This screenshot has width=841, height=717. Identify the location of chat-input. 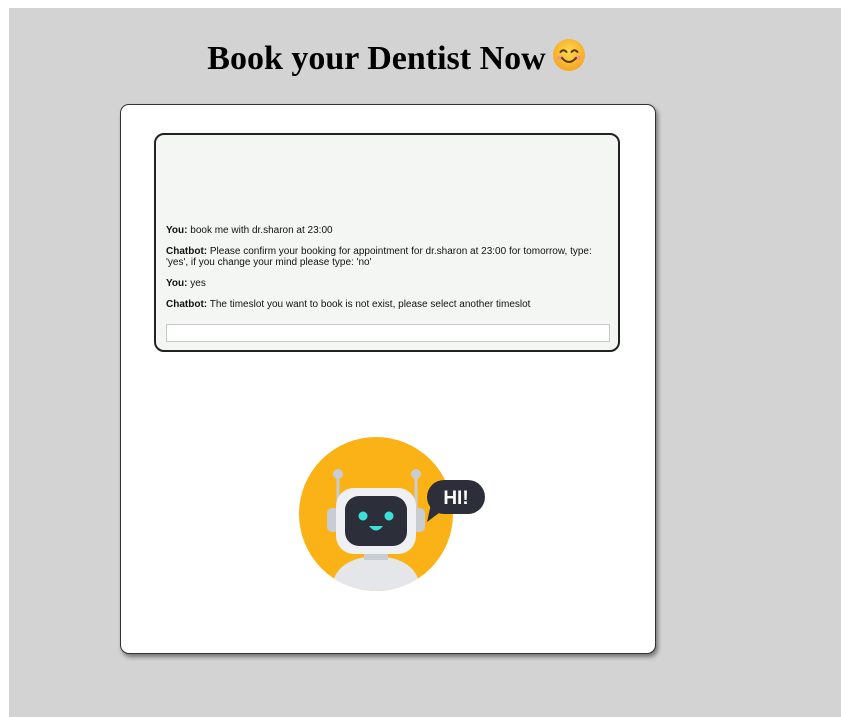
(388, 333).